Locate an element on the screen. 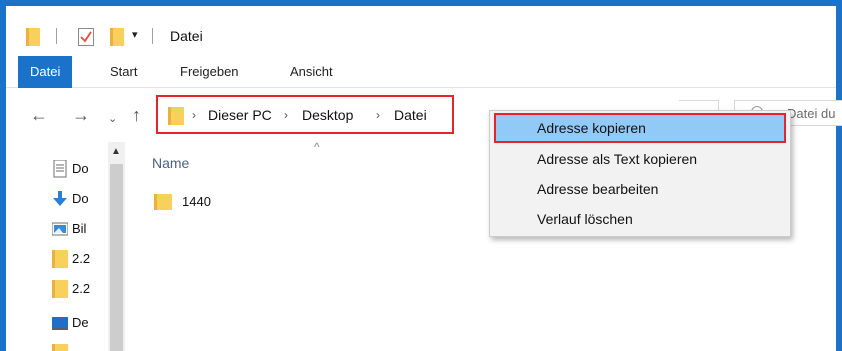 This screenshot has width=842, height=351. file-name: 1440 is located at coordinates (196, 201).